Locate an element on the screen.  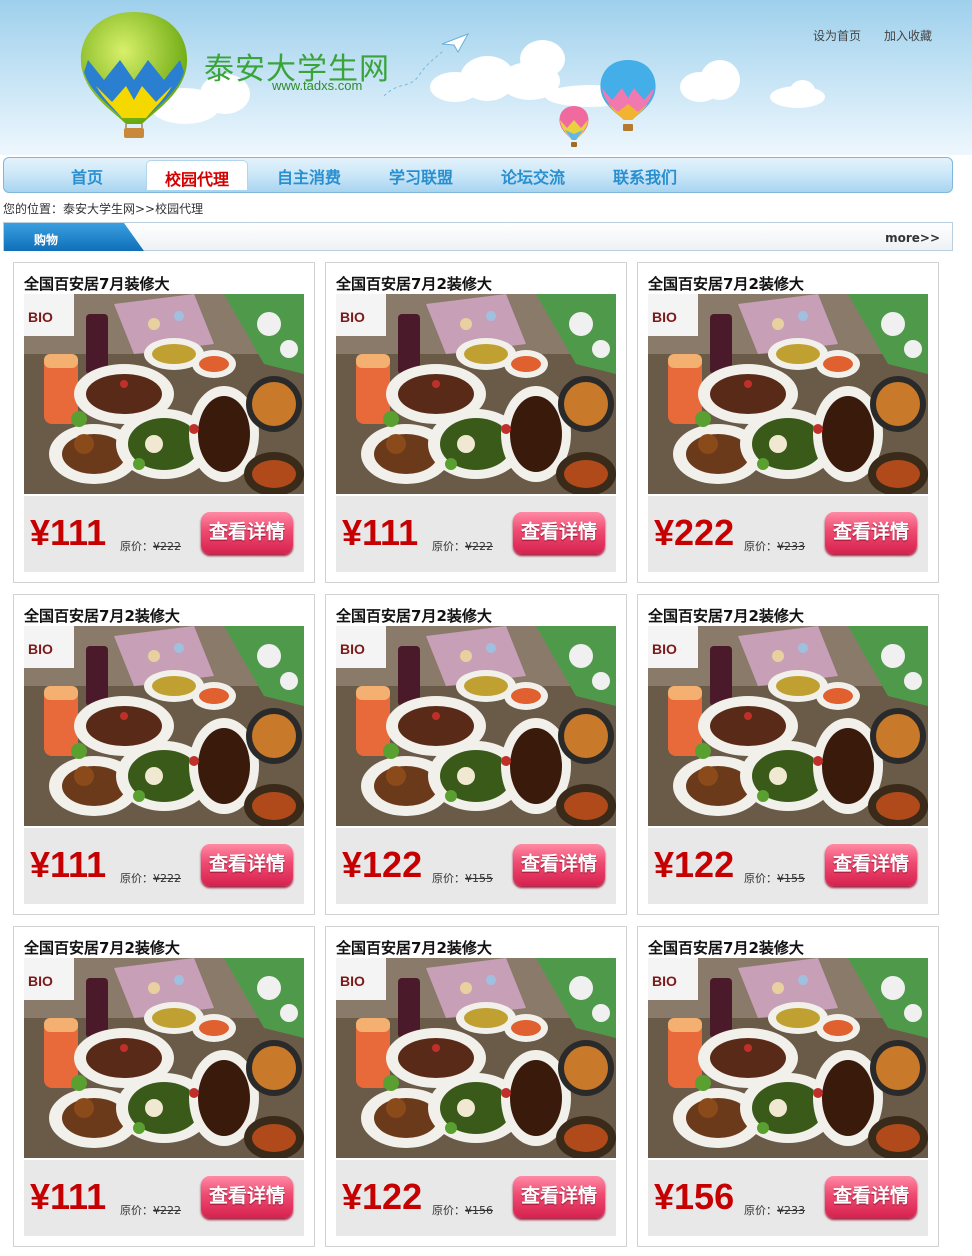
price-area: ¥122 原价：¥156 查看详情 is located at coordinates (476, 1198).